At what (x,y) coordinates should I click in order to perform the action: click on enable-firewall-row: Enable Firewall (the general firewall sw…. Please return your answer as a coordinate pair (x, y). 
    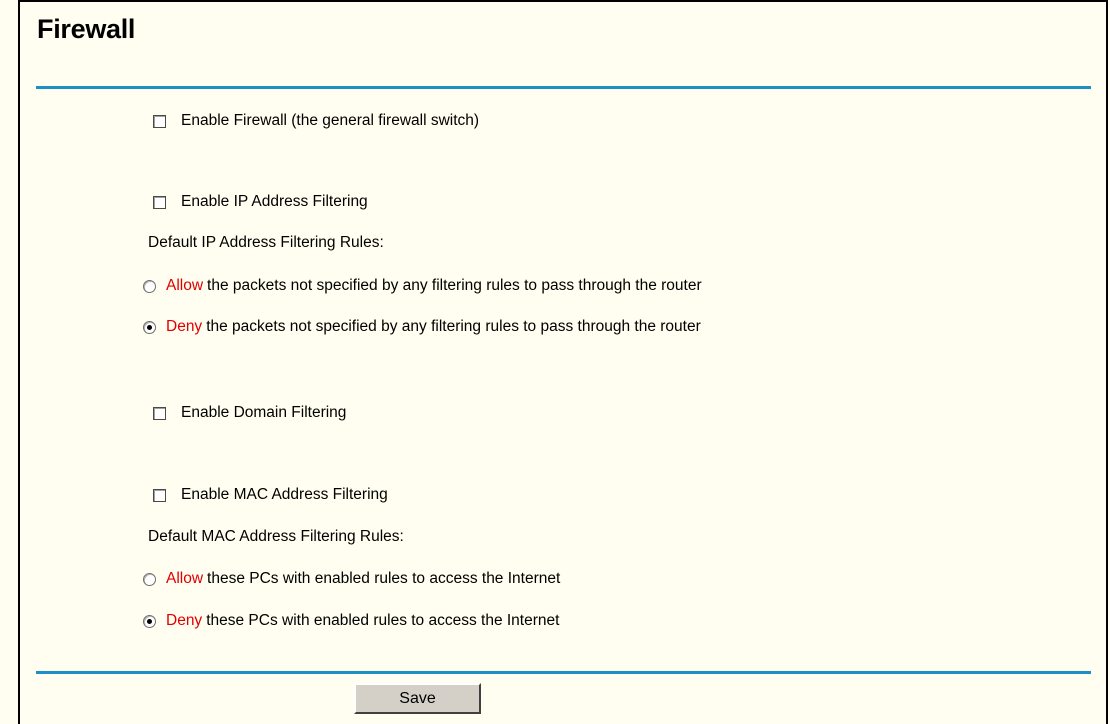
    Looking at the image, I should click on (314, 121).